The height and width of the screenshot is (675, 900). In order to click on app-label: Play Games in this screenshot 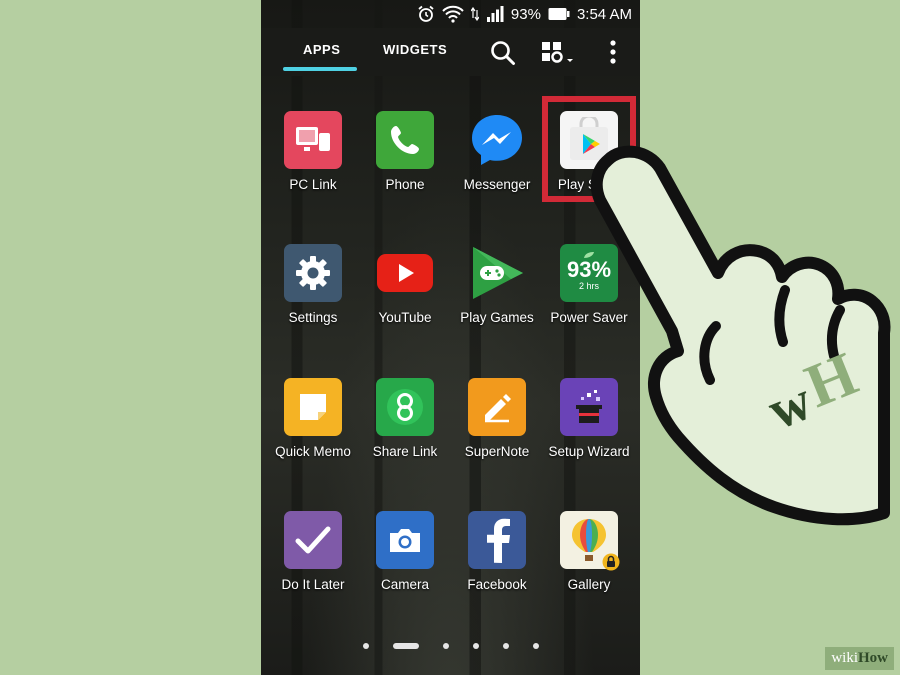, I will do `click(497, 317)`.